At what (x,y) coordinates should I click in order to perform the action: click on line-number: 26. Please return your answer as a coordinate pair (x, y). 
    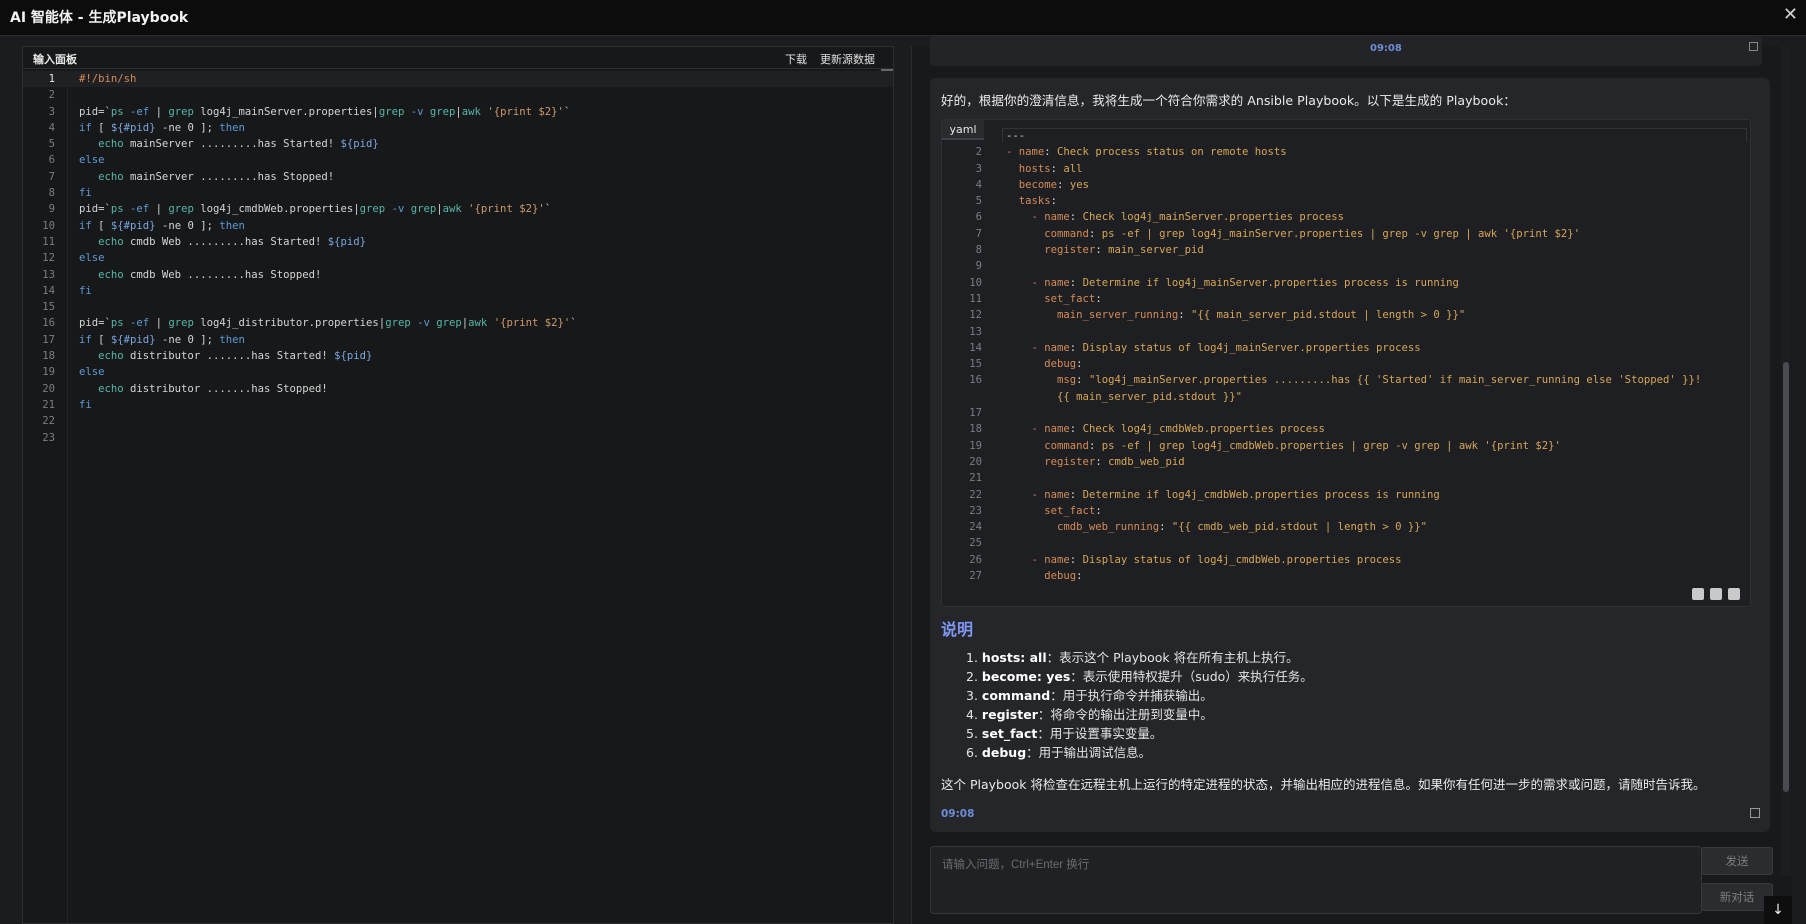
    Looking at the image, I should click on (975, 559).